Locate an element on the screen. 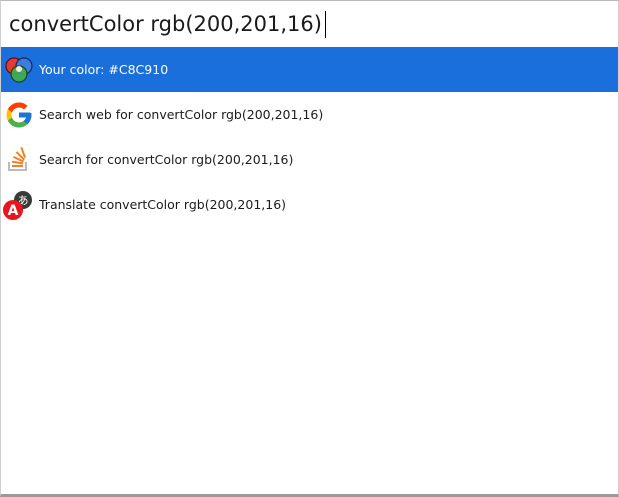  result-color: Your color: #C8C910 is located at coordinates (309, 69).